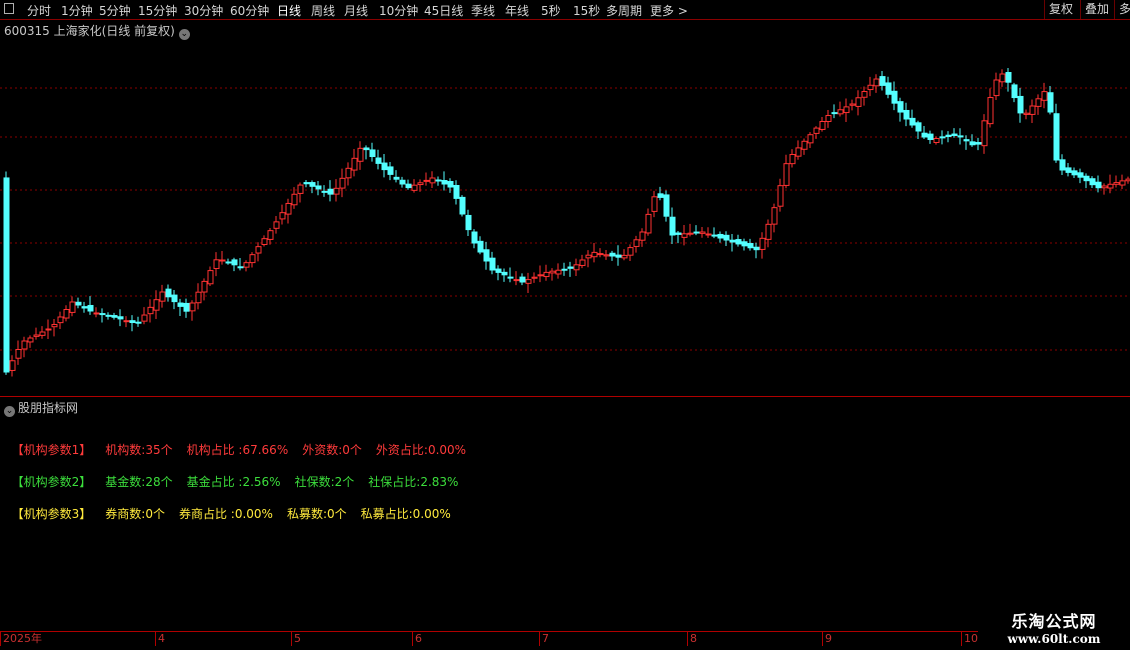 The image size is (1130, 650). I want to click on period-tab: 60分钟, so click(249, 10).